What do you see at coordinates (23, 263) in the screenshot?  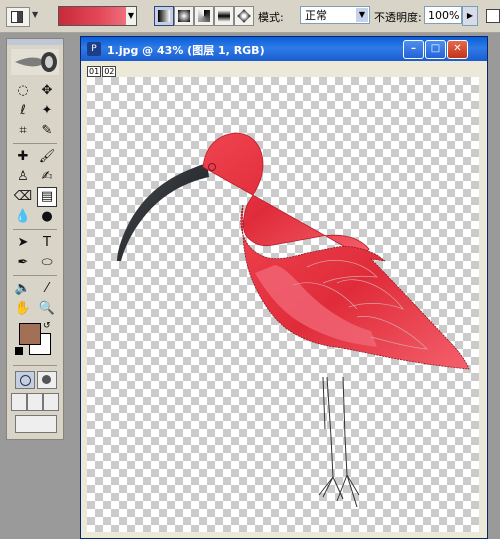 I see `pen-tool: ✒` at bounding box center [23, 263].